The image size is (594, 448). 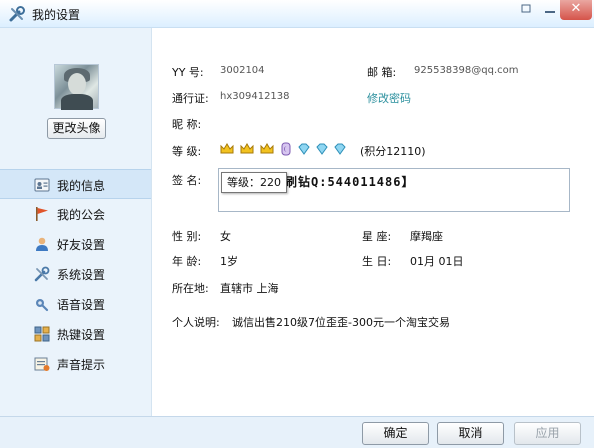 I want to click on hotkey-icon, so click(x=42, y=334).